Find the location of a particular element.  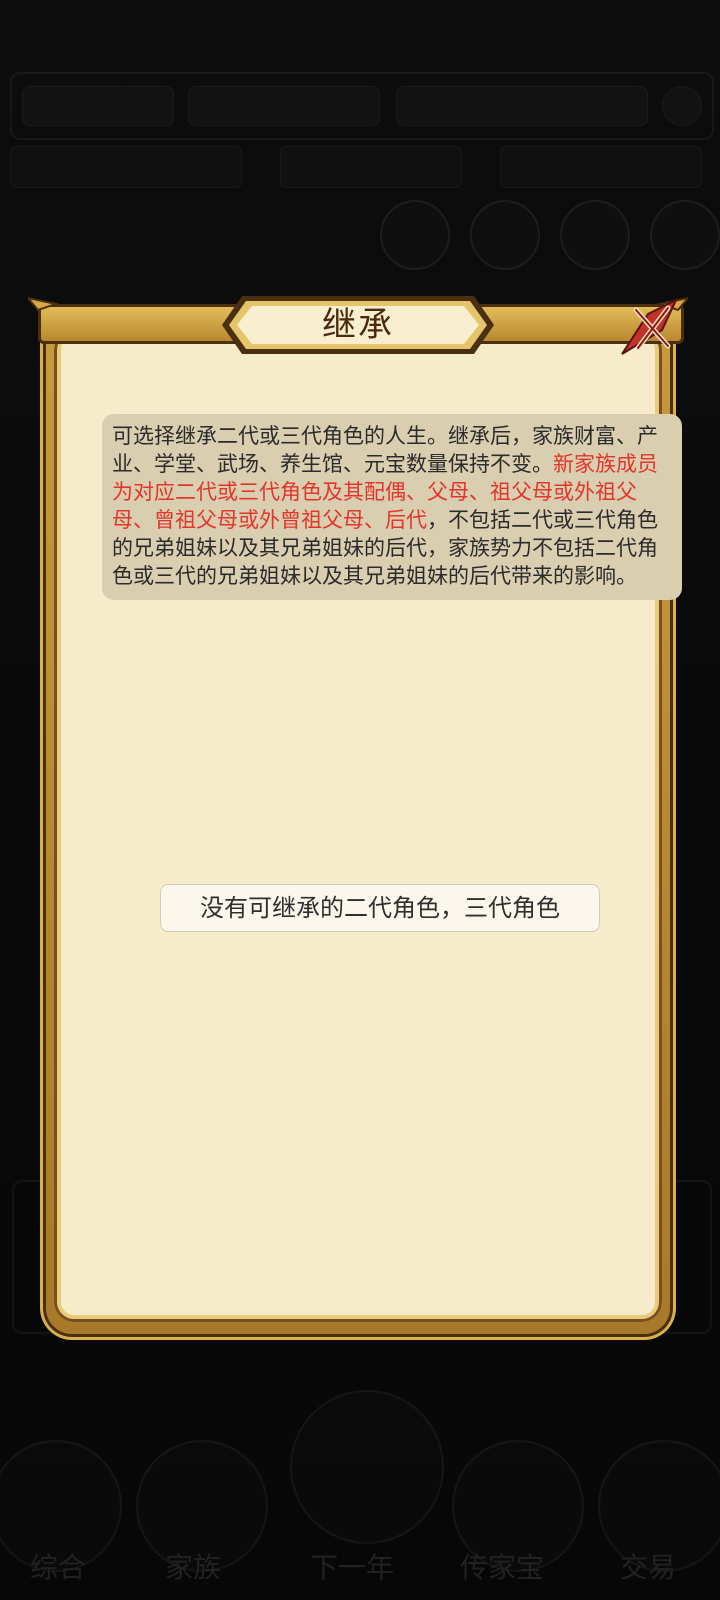

bg-nav-label: 传家宝 is located at coordinates (502, 1567).